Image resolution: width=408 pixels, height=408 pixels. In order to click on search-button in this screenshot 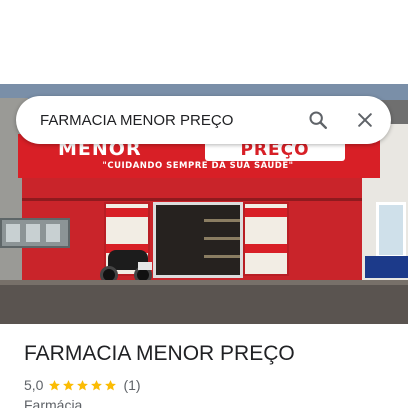, I will do `click(318, 120)`.